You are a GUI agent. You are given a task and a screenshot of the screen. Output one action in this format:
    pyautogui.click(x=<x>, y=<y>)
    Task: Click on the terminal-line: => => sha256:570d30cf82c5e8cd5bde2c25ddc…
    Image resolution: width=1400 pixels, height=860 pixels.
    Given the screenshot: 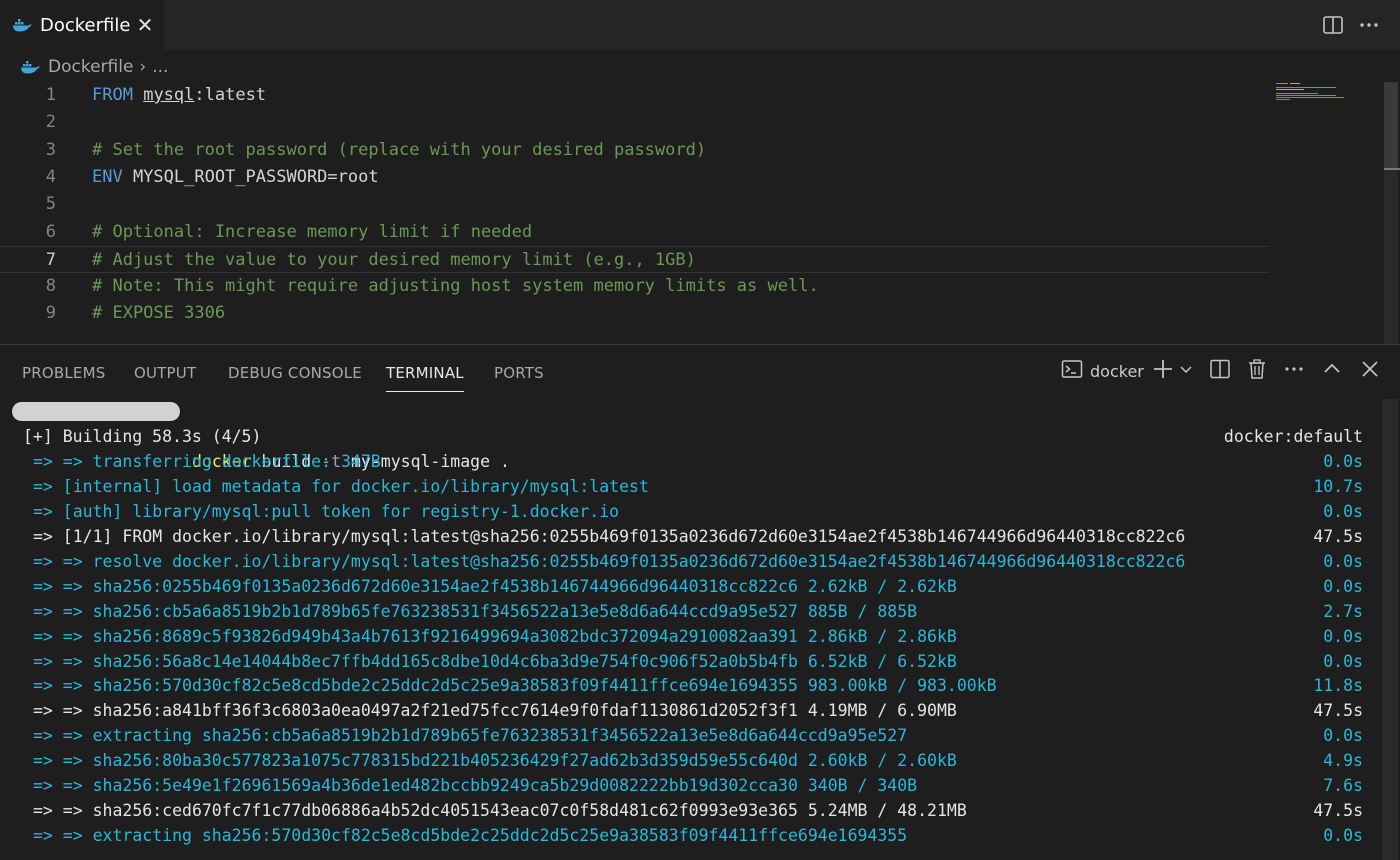 What is the action you would take?
    pyautogui.click(x=691, y=685)
    